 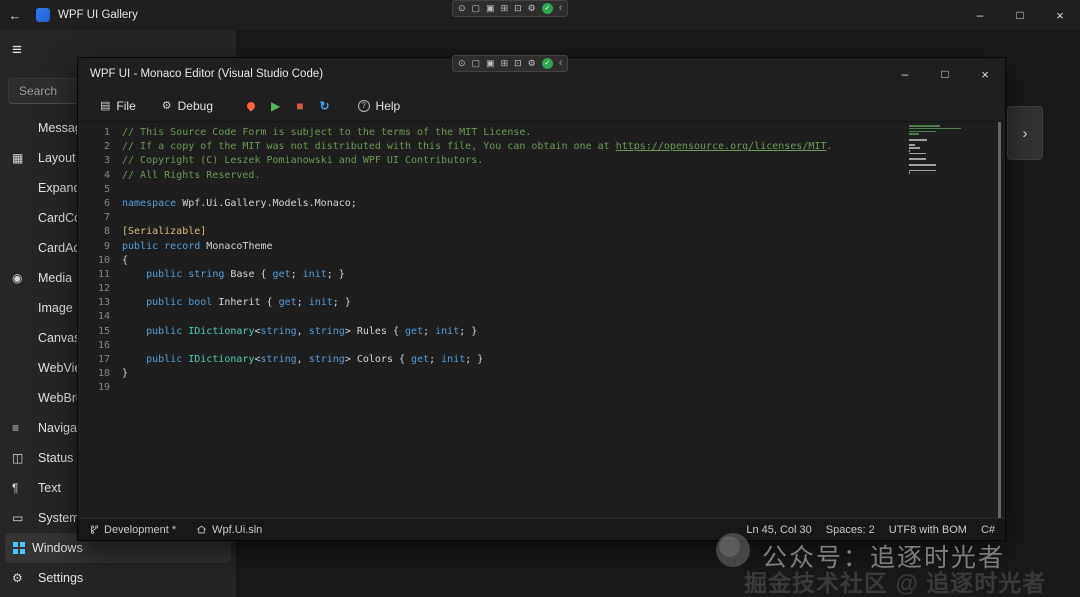 What do you see at coordinates (850, 530) in the screenshot?
I see `status-segment: Spaces: 2` at bounding box center [850, 530].